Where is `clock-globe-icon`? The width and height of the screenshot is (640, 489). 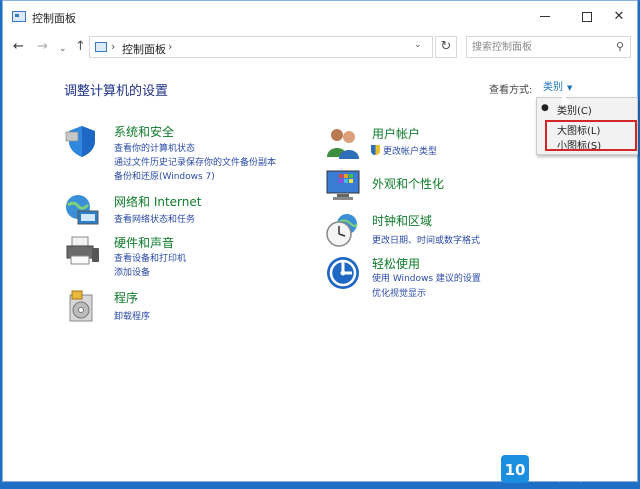
clock-globe-icon is located at coordinates (343, 230).